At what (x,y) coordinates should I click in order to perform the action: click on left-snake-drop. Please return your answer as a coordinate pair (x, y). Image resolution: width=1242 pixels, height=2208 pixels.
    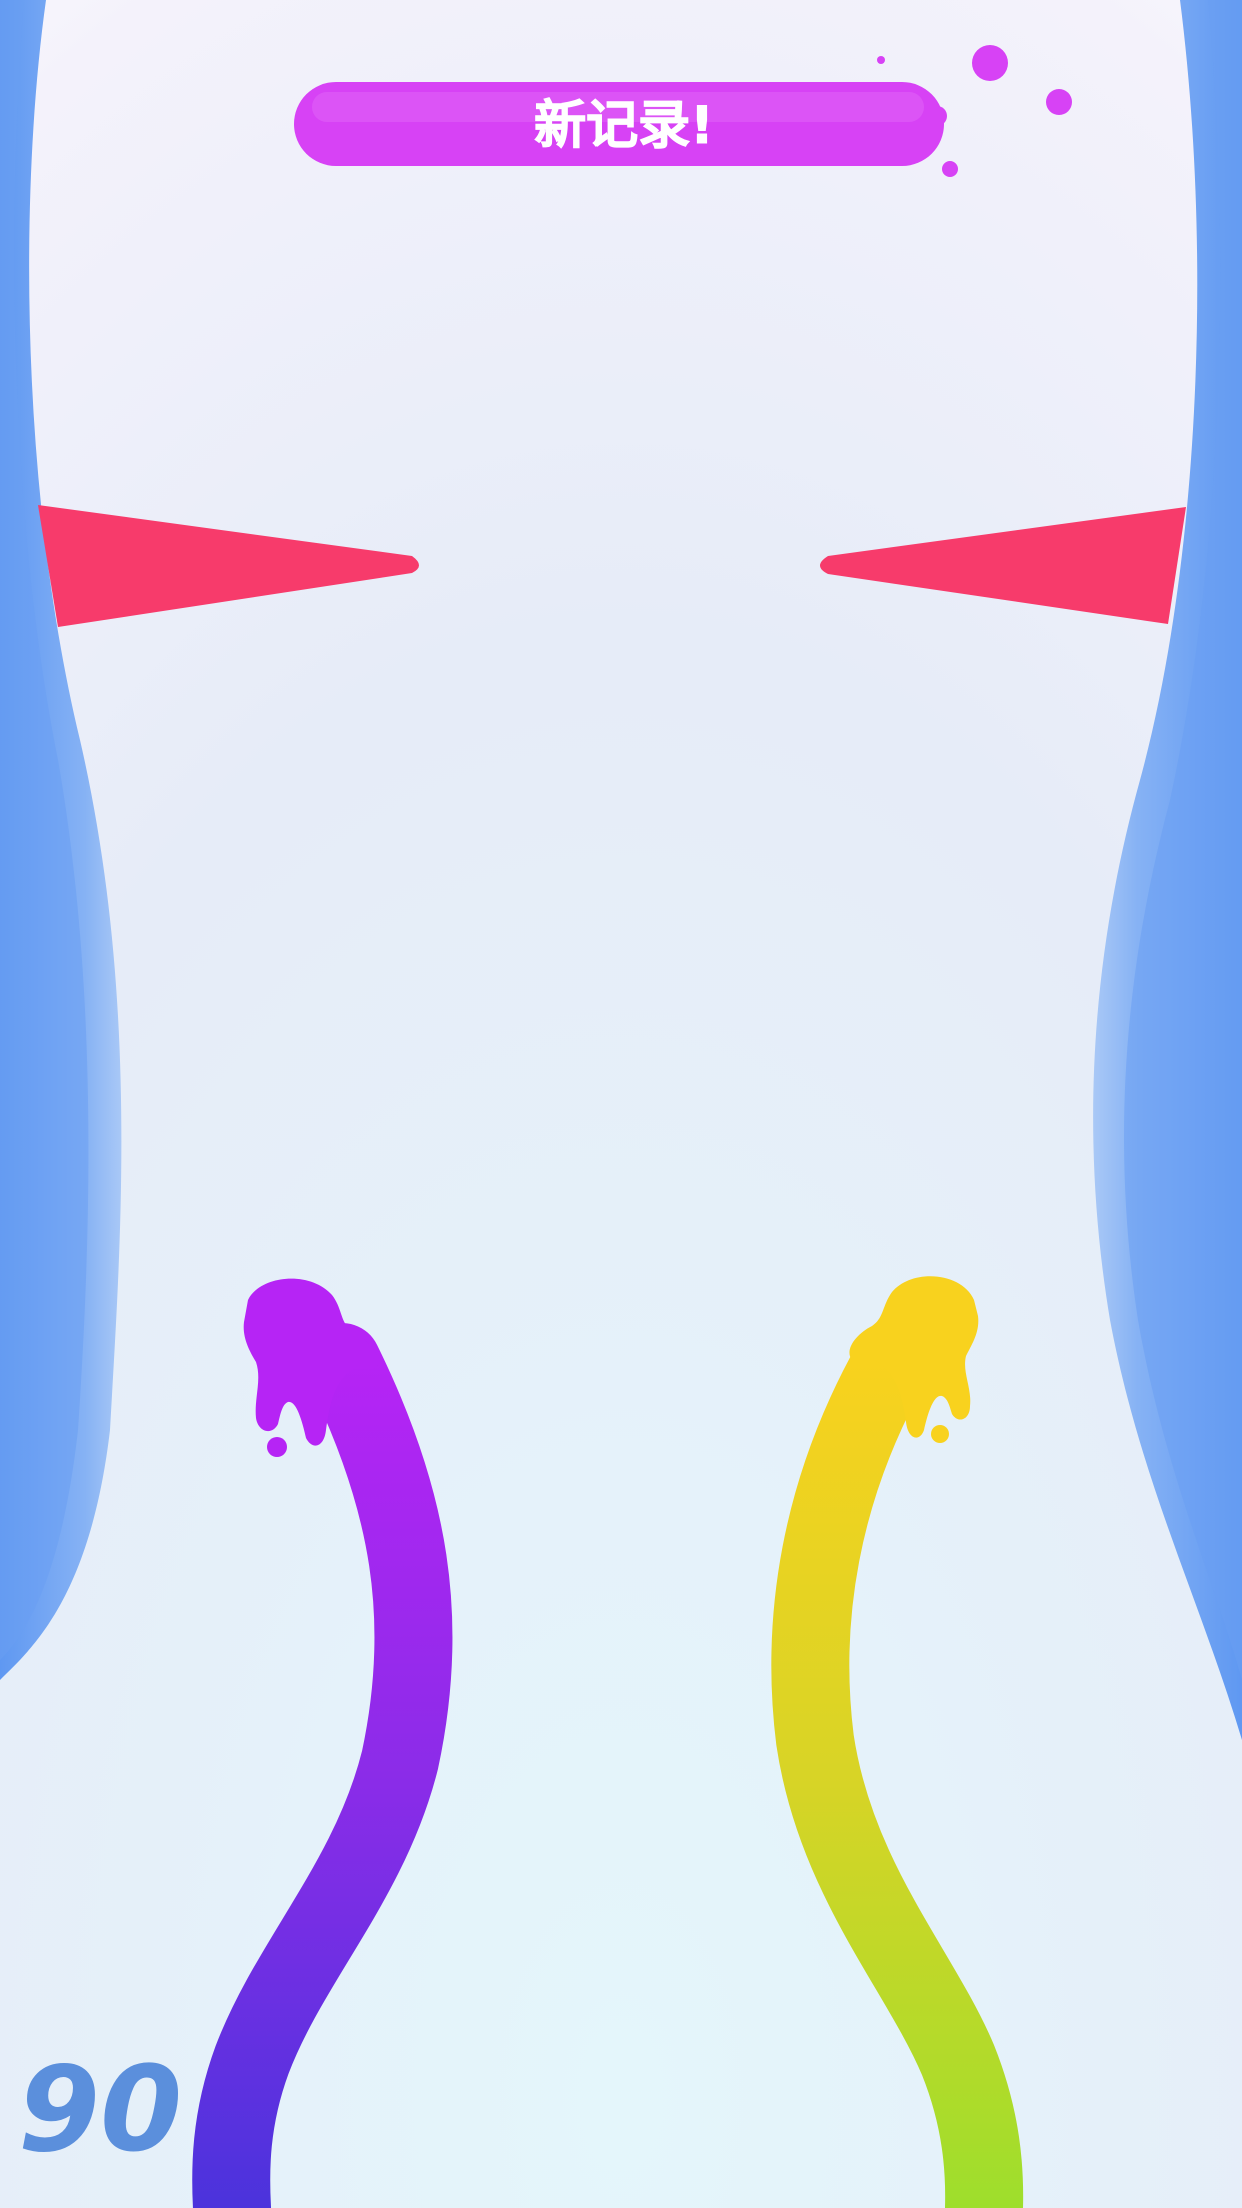
    Looking at the image, I should click on (277, 1447).